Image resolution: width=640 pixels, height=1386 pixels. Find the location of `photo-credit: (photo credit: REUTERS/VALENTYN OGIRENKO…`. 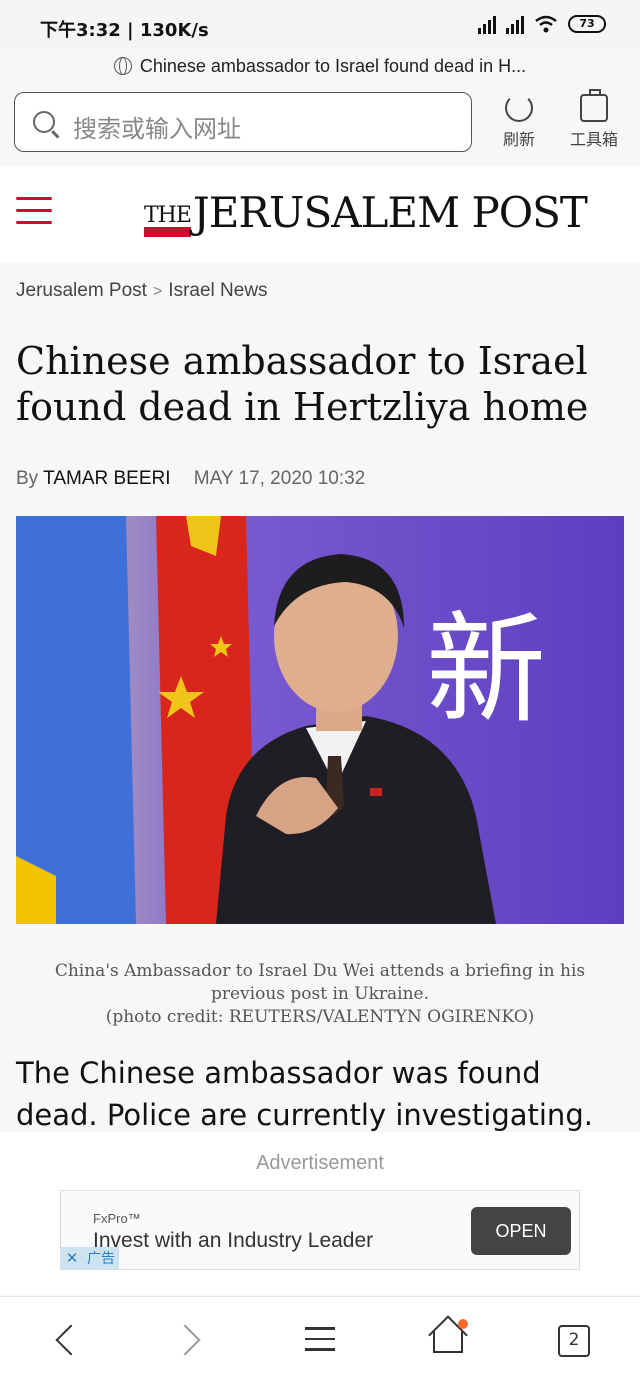

photo-credit: (photo credit: REUTERS/VALENTYN OGIRENKO… is located at coordinates (320, 1017).